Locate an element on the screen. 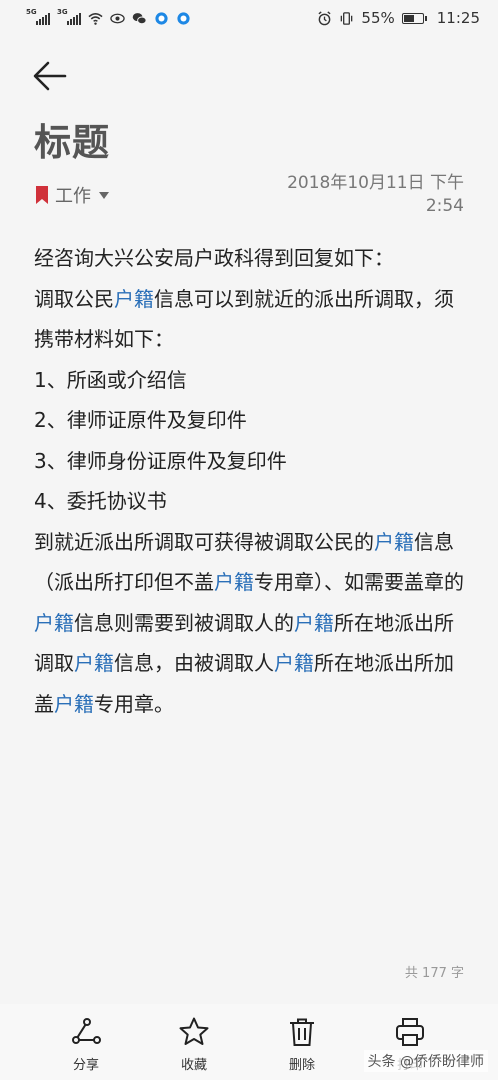  category-label: 工作 is located at coordinates (73, 196).